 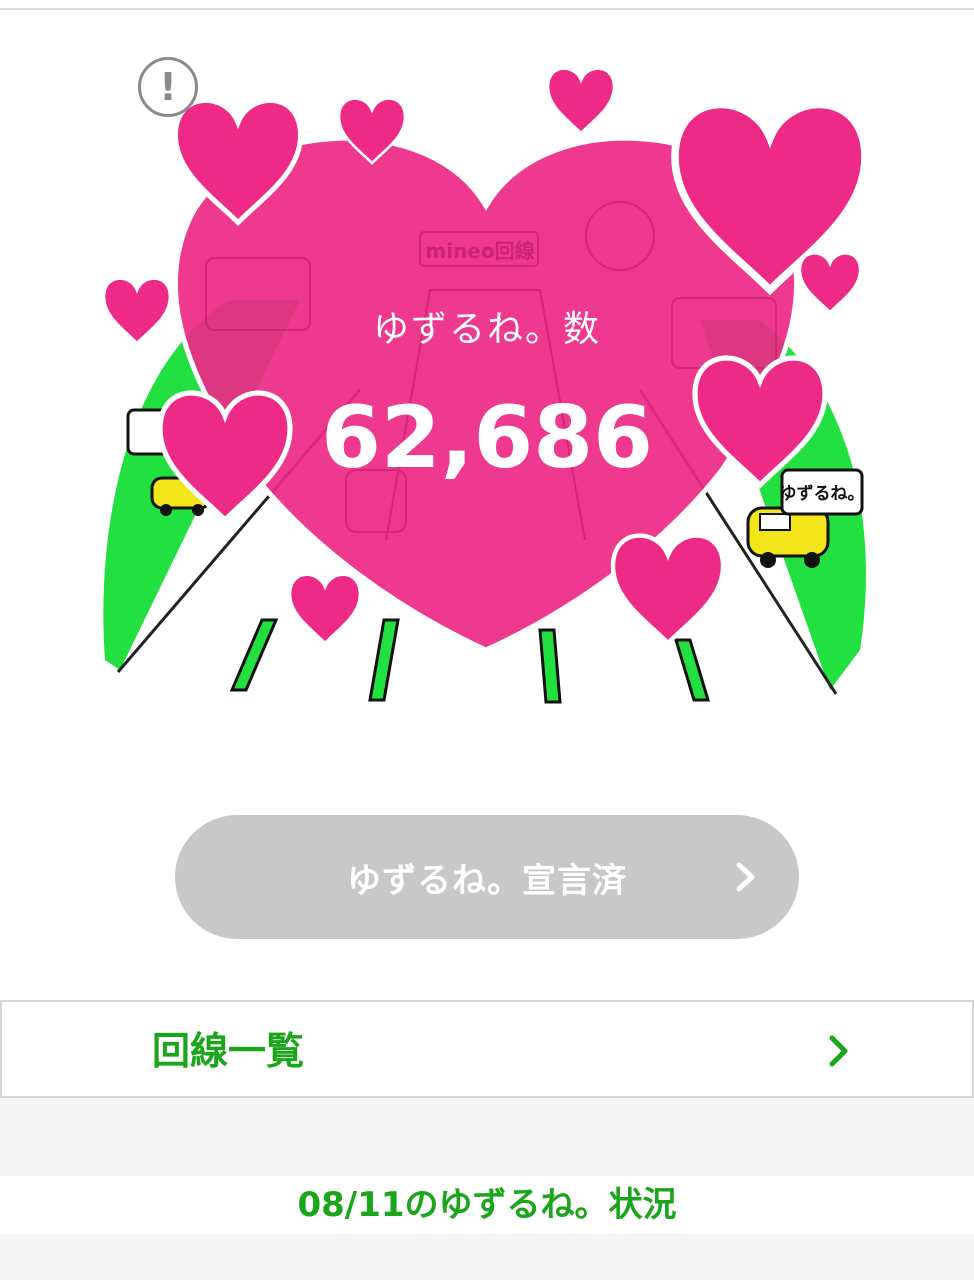 I want to click on line-list-row: 回線一覧, so click(x=487, y=1049).